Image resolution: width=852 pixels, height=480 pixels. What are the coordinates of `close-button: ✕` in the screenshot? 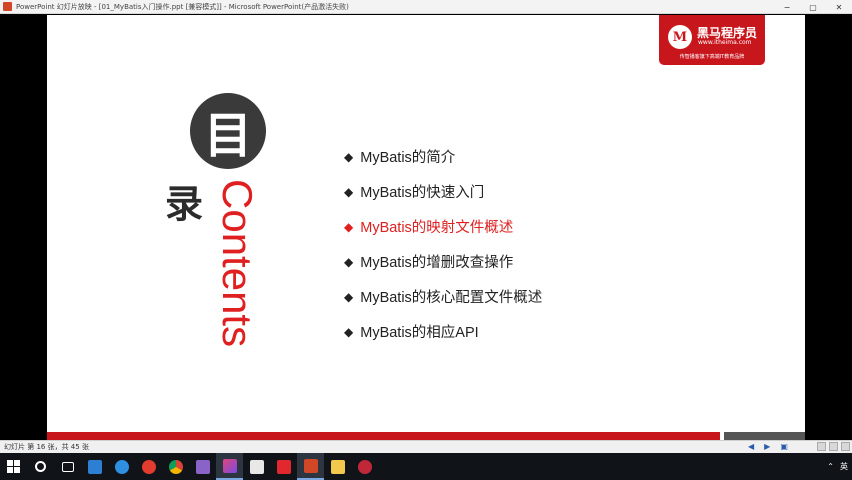 It's located at (839, 7).